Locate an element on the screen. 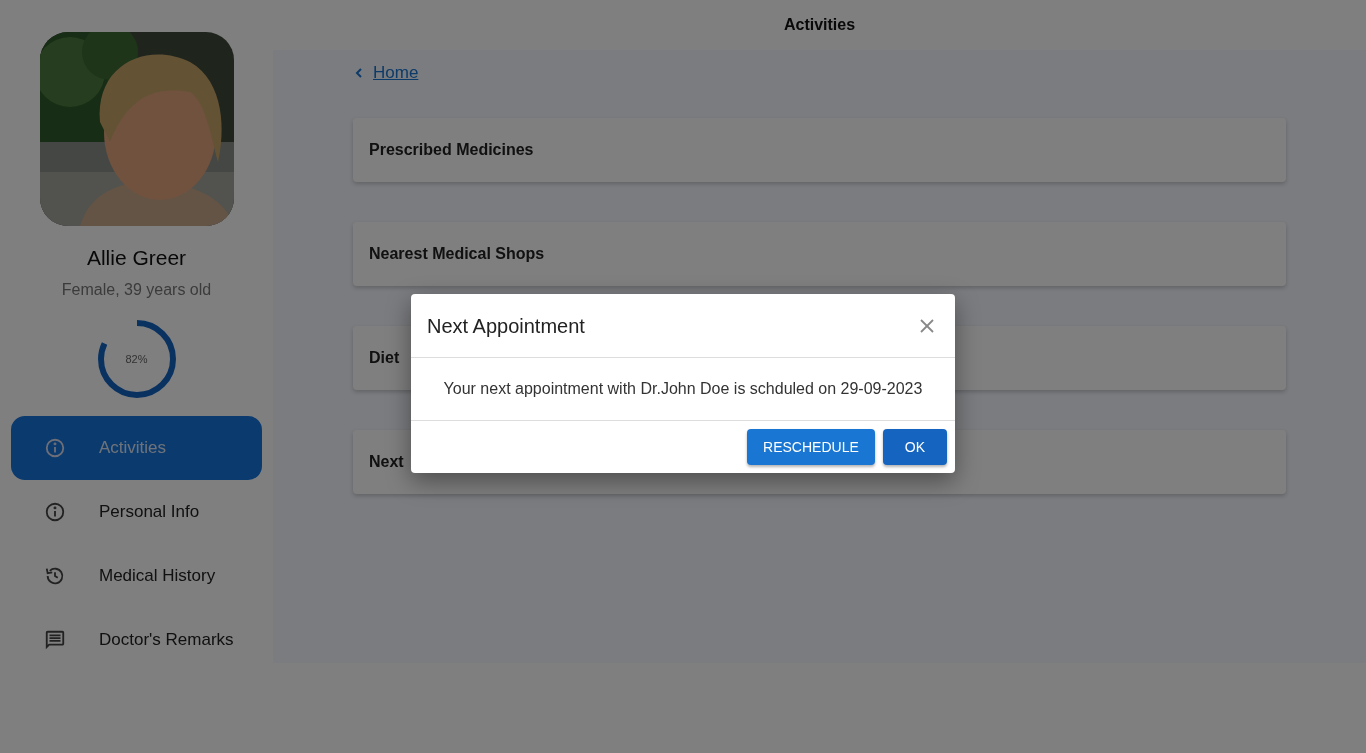 The width and height of the screenshot is (1366, 753). sidebar-item: Medical History is located at coordinates (136, 575).